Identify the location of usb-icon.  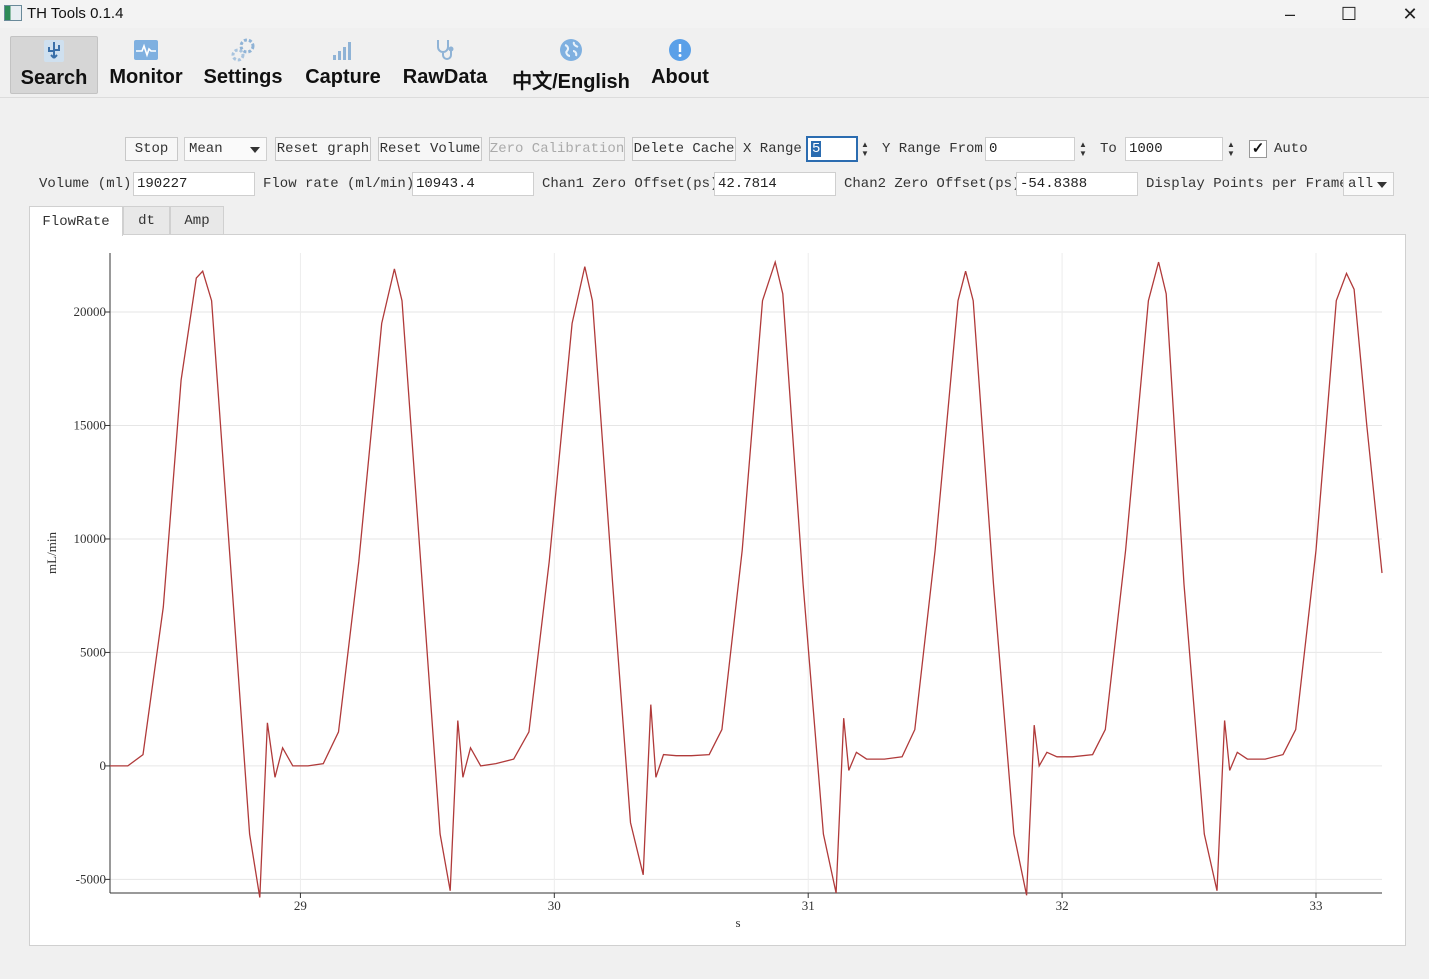
(54, 51).